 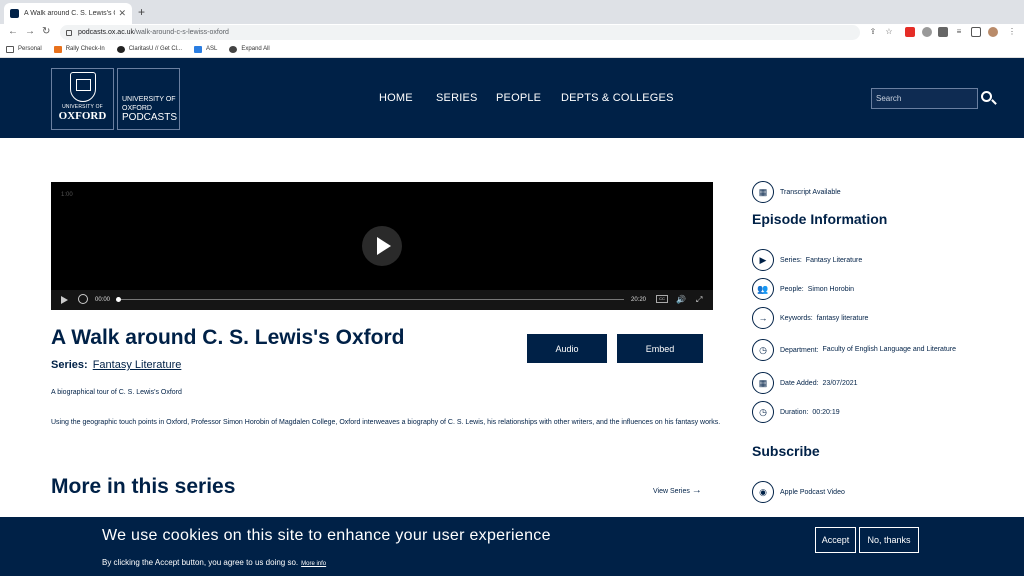 What do you see at coordinates (803, 289) in the screenshot?
I see `info-people-row: 👥 People: Simon Horobin` at bounding box center [803, 289].